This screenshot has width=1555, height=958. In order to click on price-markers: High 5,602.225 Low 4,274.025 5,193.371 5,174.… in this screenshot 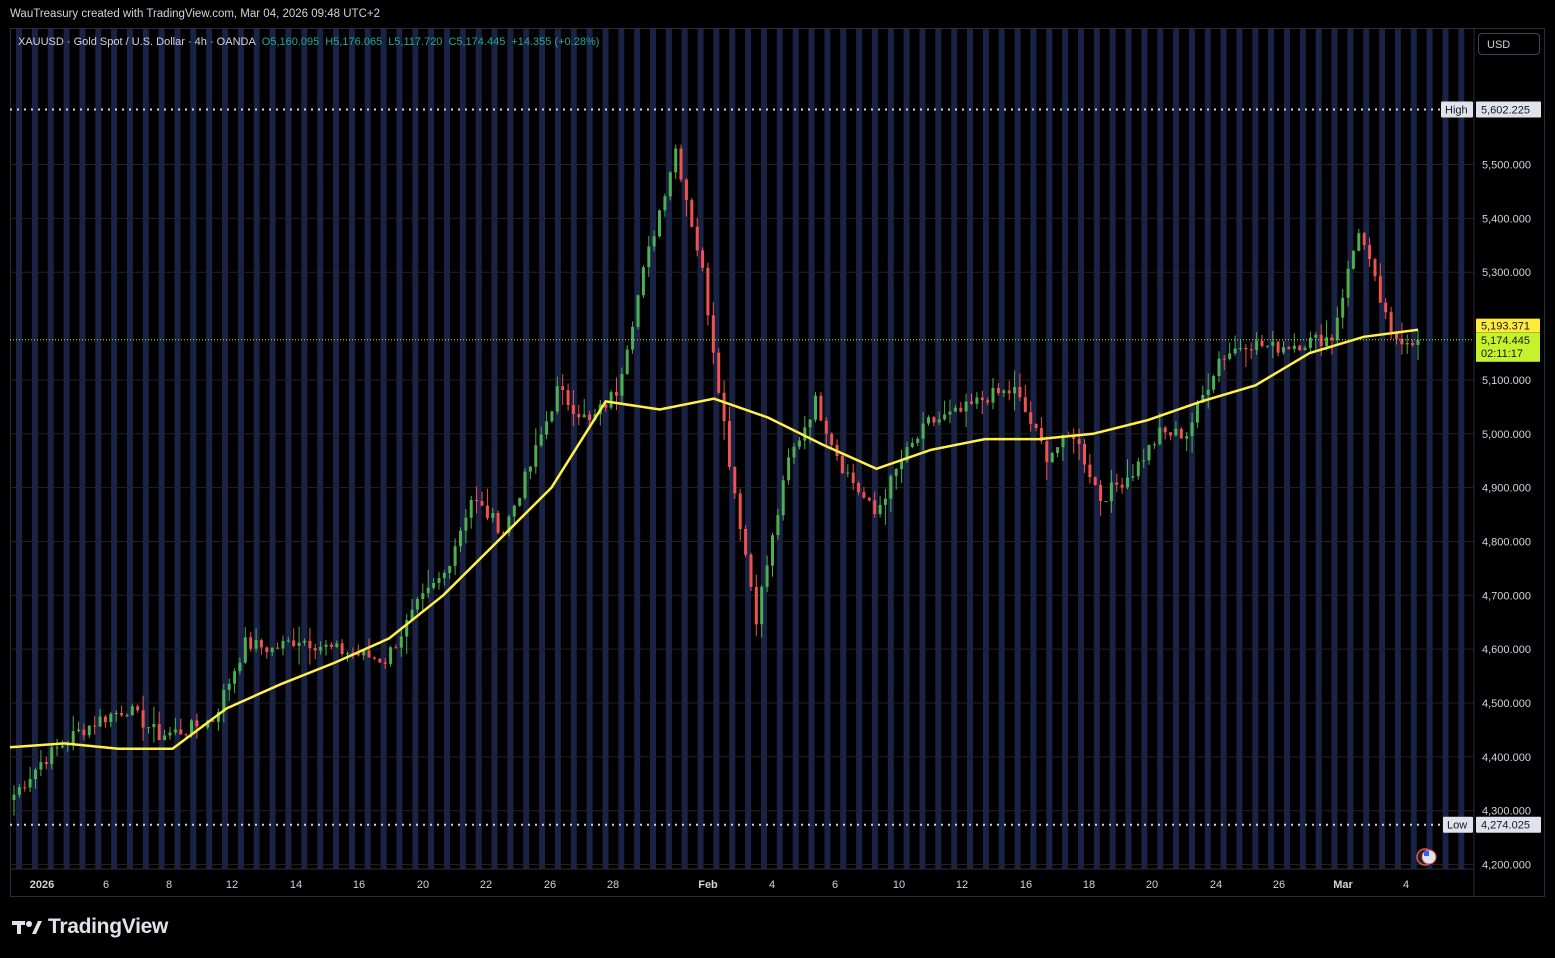, I will do `click(1491, 467)`.